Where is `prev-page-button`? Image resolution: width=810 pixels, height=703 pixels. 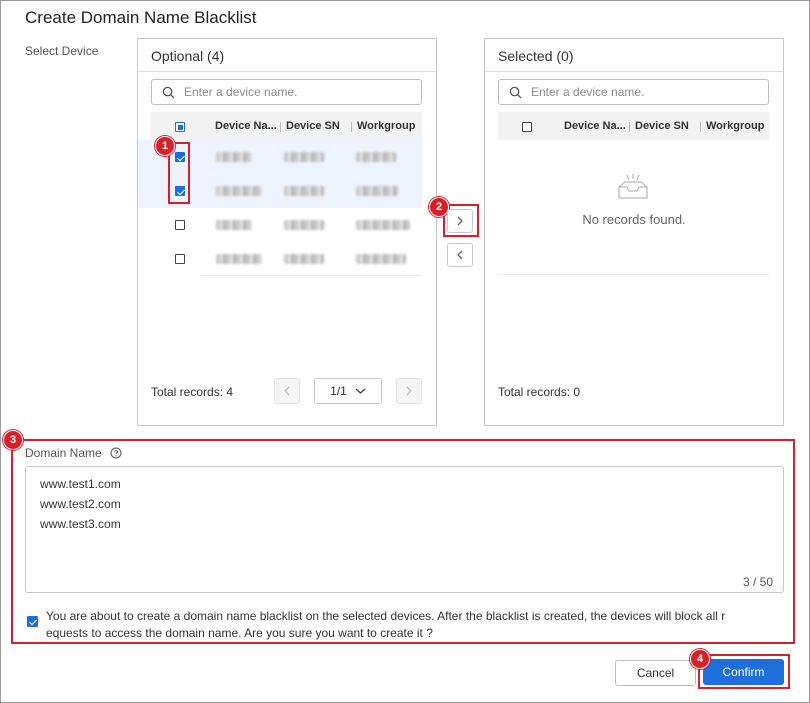
prev-page-button is located at coordinates (287, 391).